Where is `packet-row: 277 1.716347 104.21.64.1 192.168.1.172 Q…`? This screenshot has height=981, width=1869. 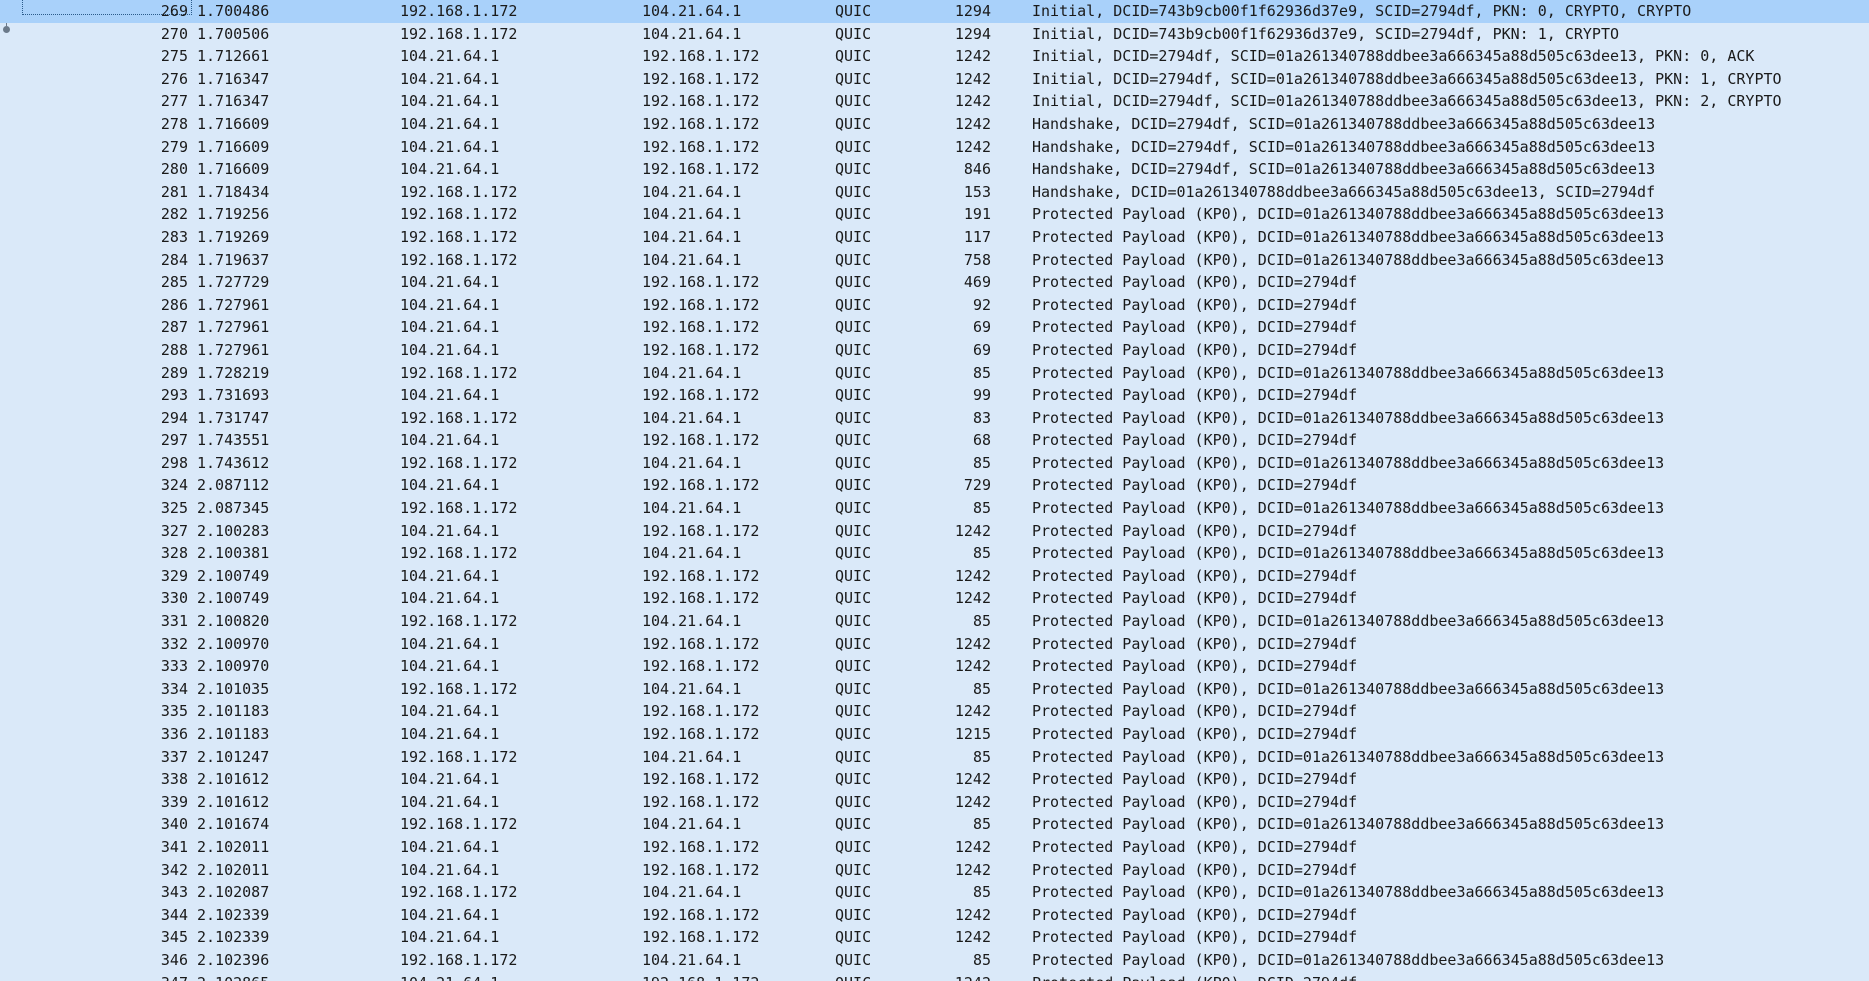 packet-row: 277 1.716347 104.21.64.1 192.168.1.172 Q… is located at coordinates (934, 101).